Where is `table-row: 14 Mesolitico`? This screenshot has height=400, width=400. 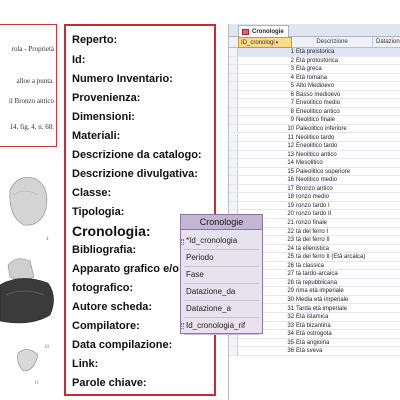
table-row: 14 Mesolitico is located at coordinates (314, 163).